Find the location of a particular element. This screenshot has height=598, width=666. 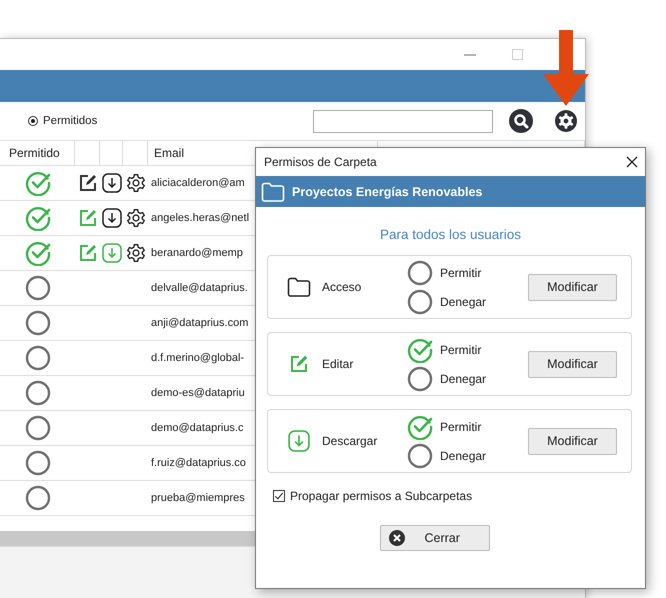

email-cell: delvalle@dataprius. is located at coordinates (199, 288).